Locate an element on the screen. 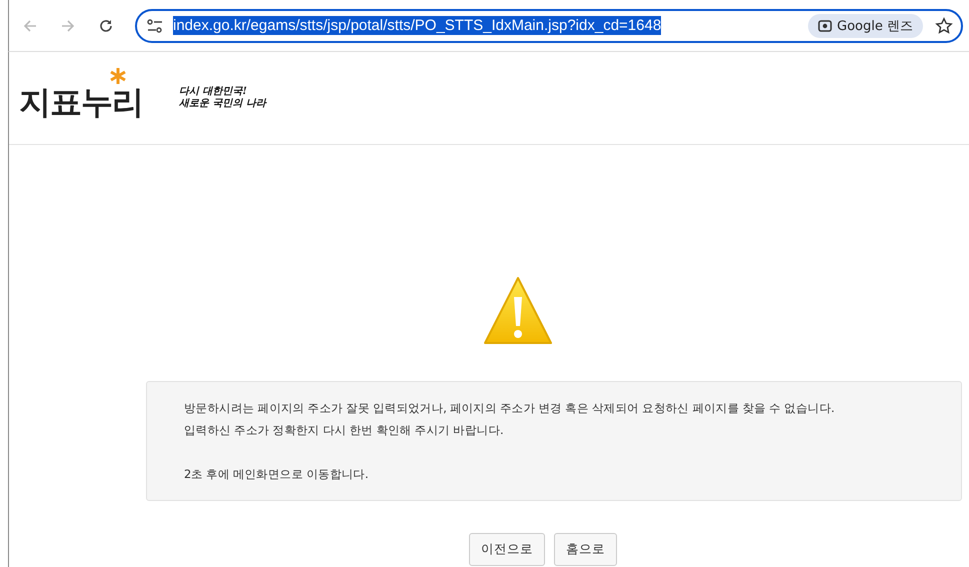  logo-text: 지표누리 is located at coordinates (81, 102).